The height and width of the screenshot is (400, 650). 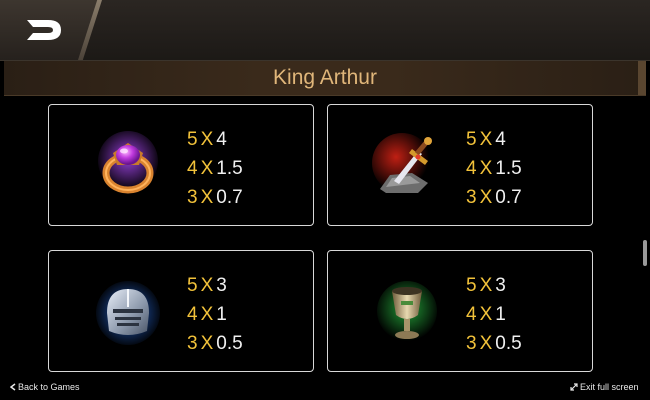 I want to click on paytable-card-sword: 5X4 4 X 1.5 3 X 0.7, so click(x=460, y=165).